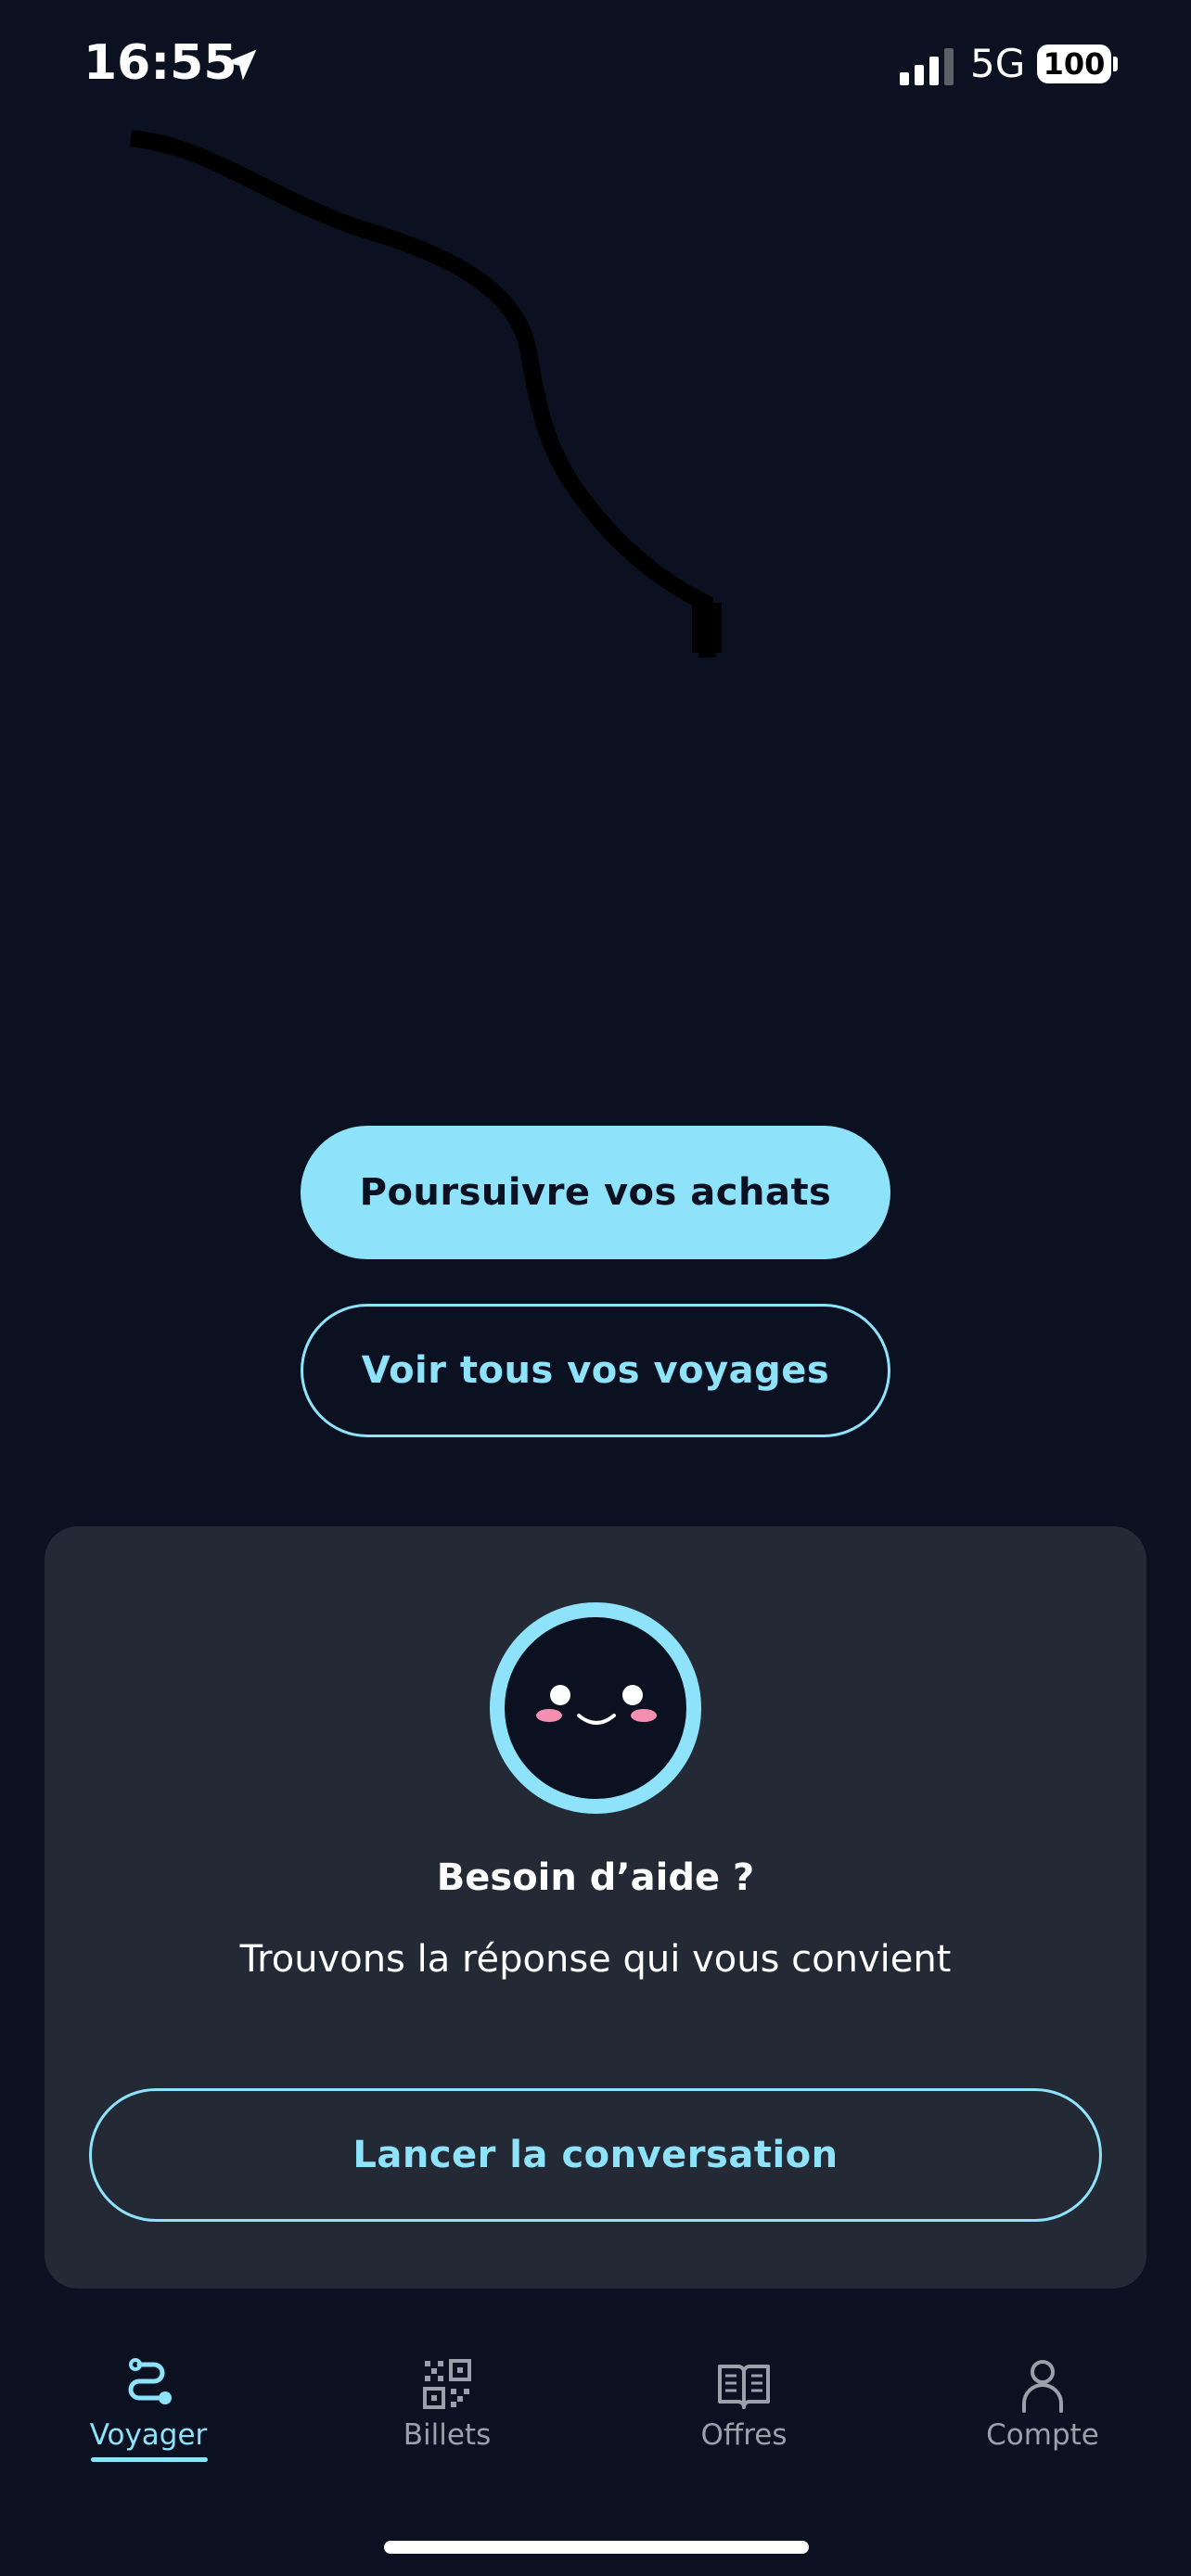 The width and height of the screenshot is (1191, 2576). Describe the element at coordinates (1042, 2386) in the screenshot. I see `user-icon` at that location.